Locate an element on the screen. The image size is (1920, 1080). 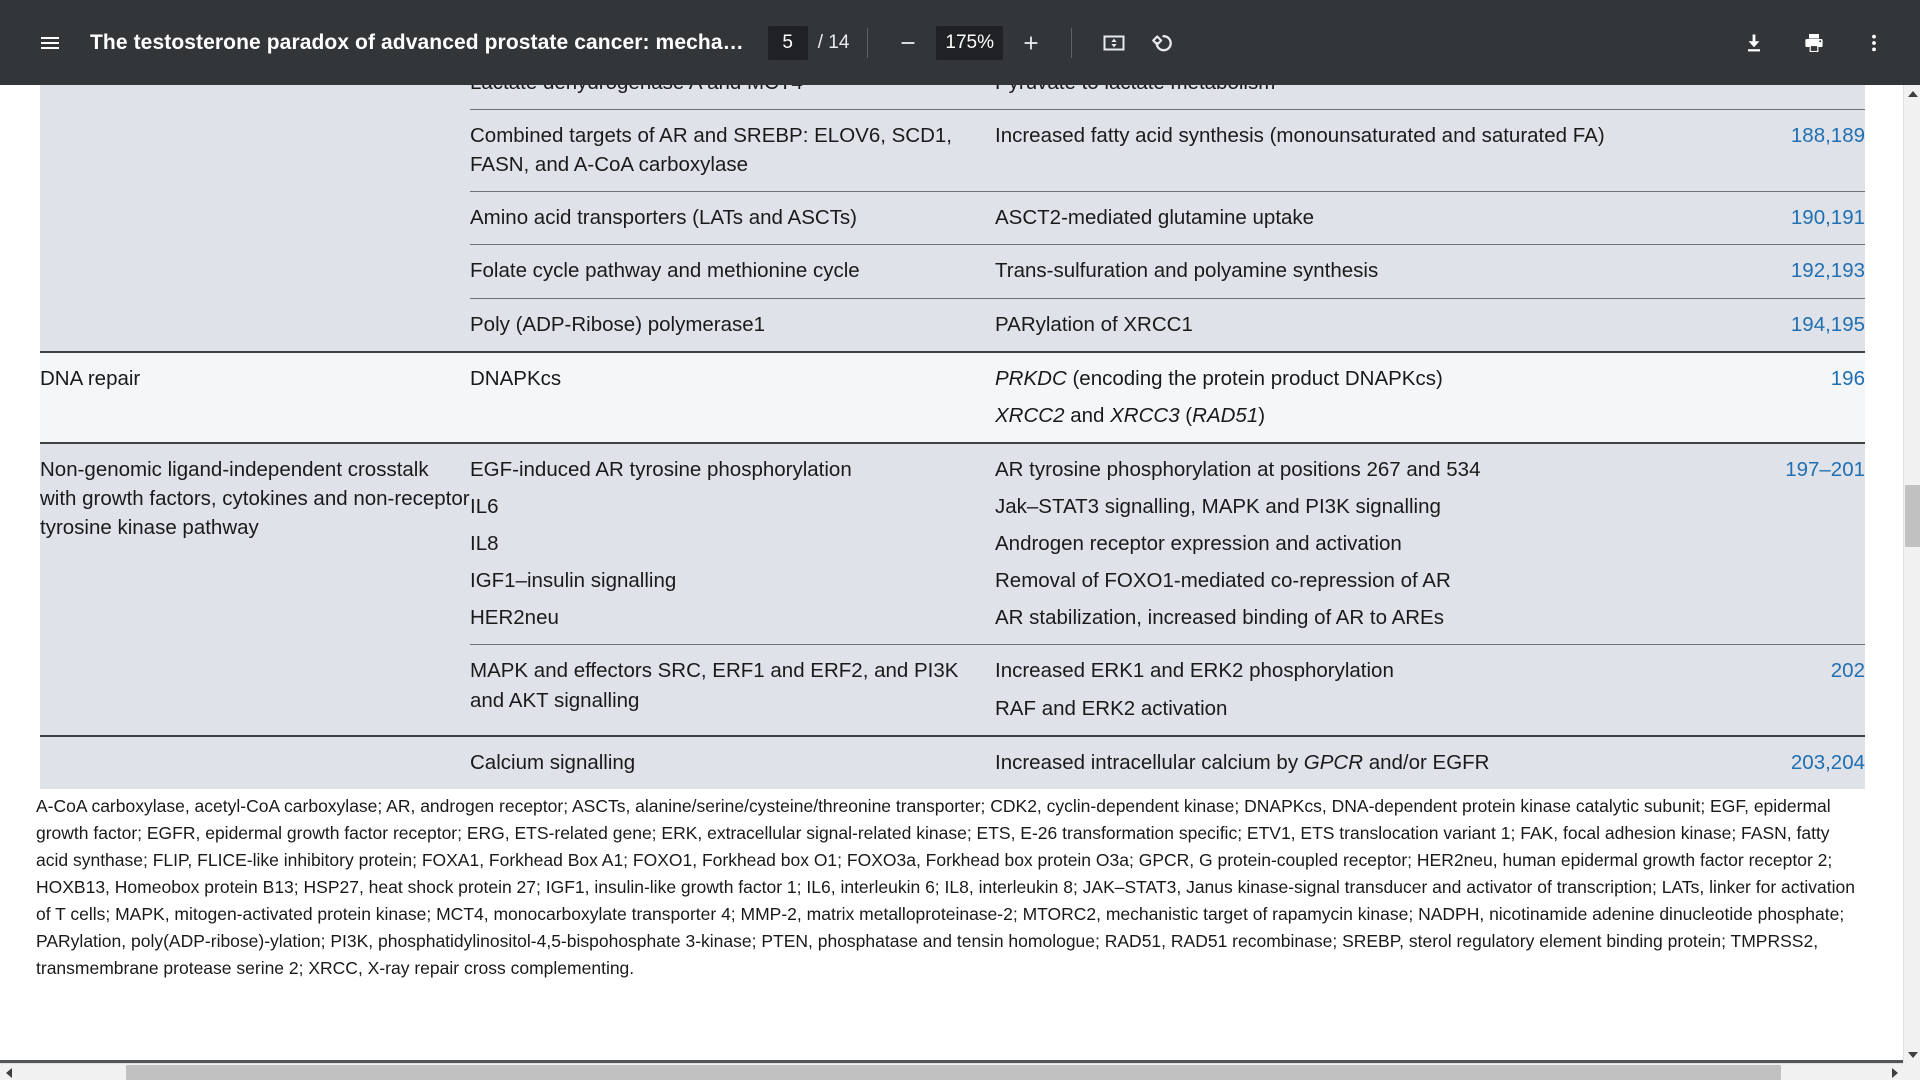
horizontal-scrollbar is located at coordinates (951, 1071).